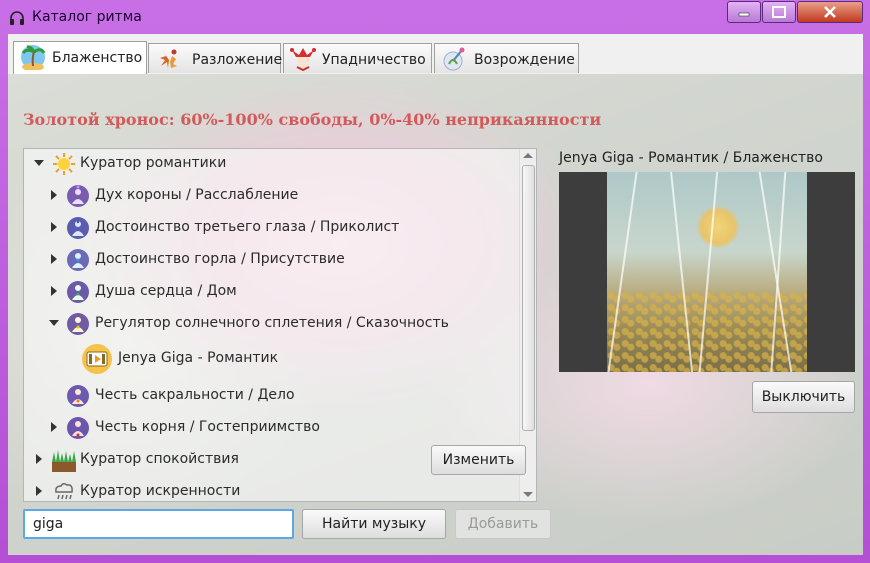 This screenshot has width=870, height=563. I want to click on tree-node-label: Честь сакральности / Дело, so click(195, 395).